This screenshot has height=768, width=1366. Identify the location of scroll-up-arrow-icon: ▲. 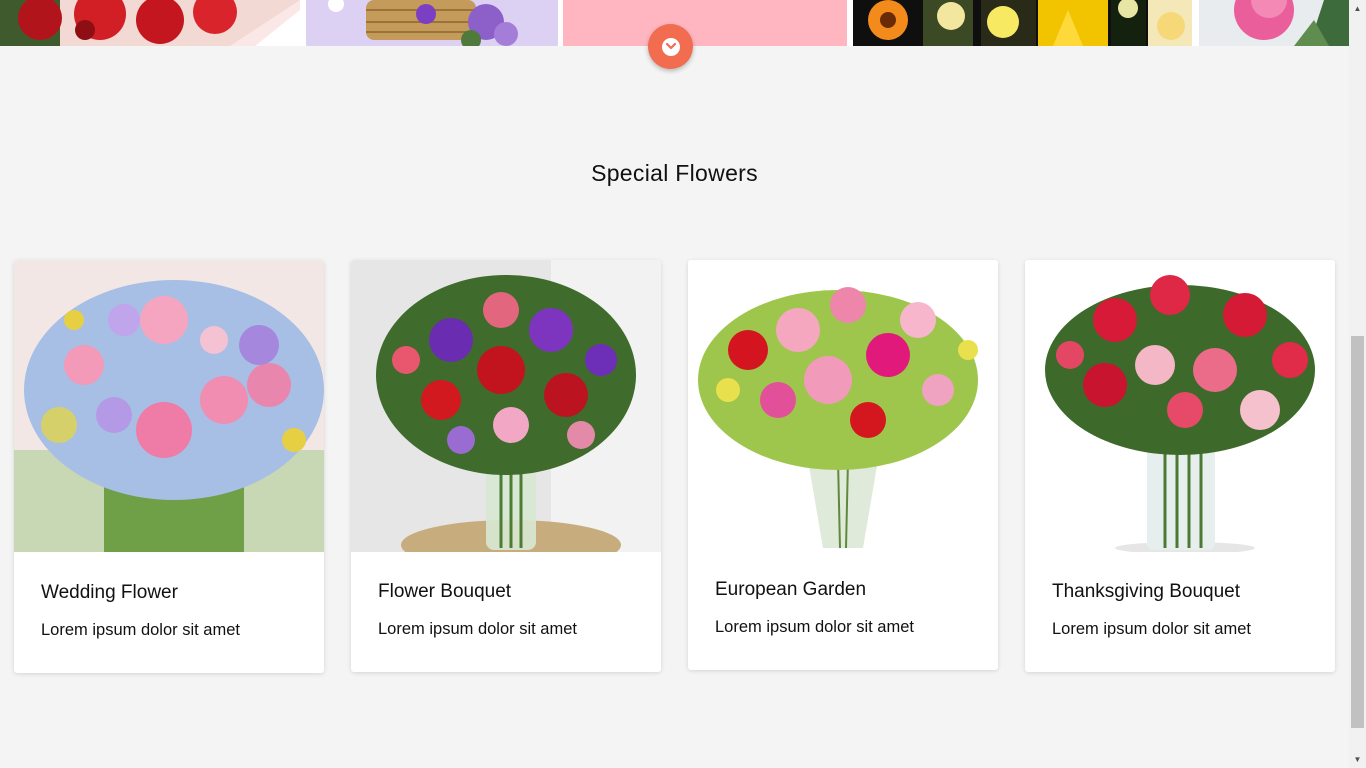
(1357, 8).